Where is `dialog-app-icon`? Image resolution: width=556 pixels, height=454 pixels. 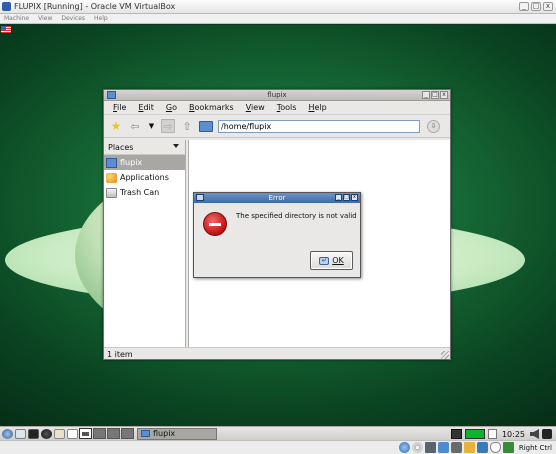
dialog-app-icon is located at coordinates (200, 197).